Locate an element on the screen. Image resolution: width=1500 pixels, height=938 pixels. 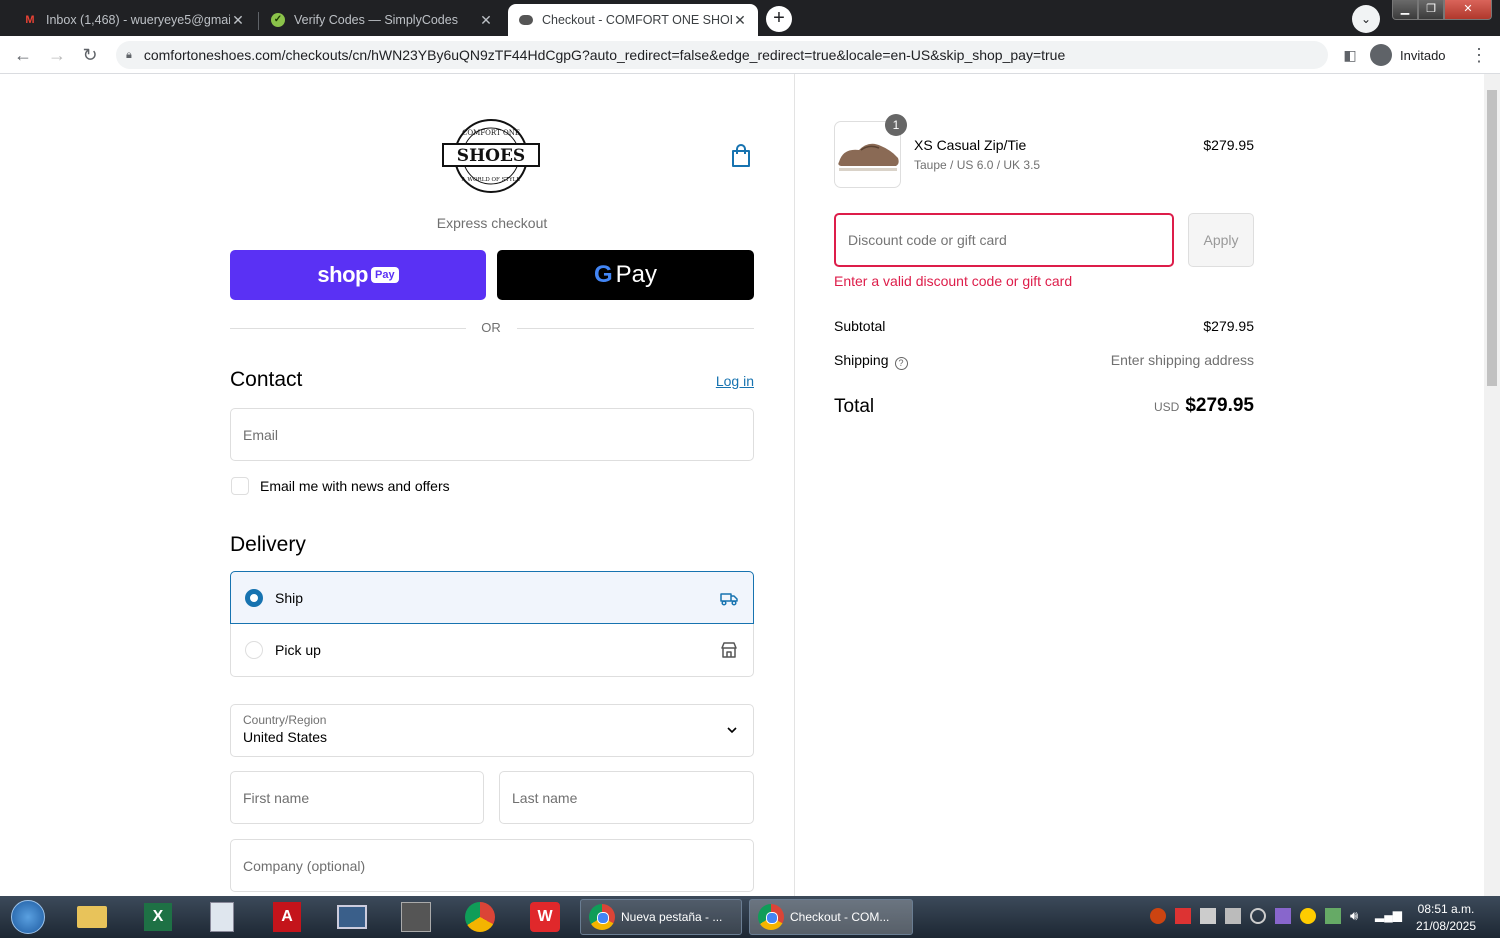
logo-top-text: COMFORT ONE is located at coordinates (491, 133).